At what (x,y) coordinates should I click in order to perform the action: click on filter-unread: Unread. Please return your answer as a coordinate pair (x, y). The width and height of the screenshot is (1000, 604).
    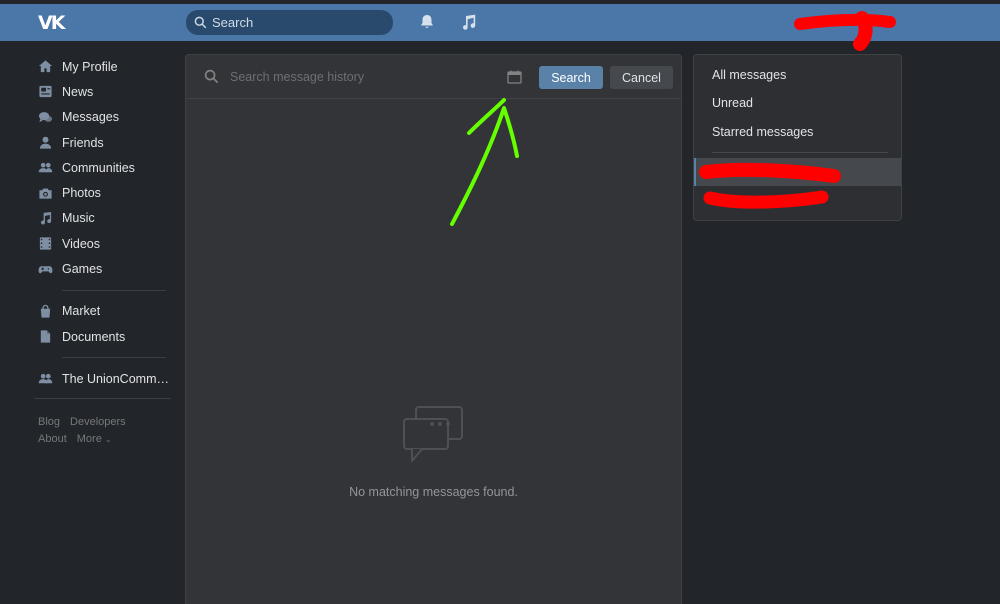
    Looking at the image, I should click on (732, 103).